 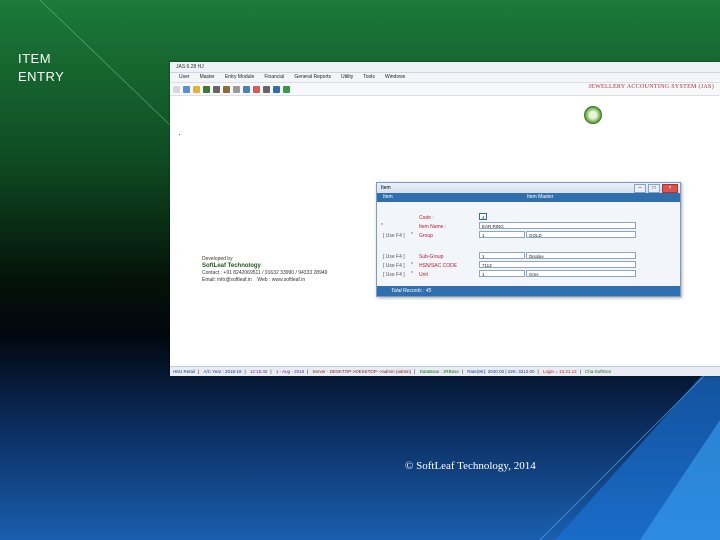 I want to click on status-rate: Rate(9K): 2040.00 | 22K: 3212.00, so click(x=501, y=371).